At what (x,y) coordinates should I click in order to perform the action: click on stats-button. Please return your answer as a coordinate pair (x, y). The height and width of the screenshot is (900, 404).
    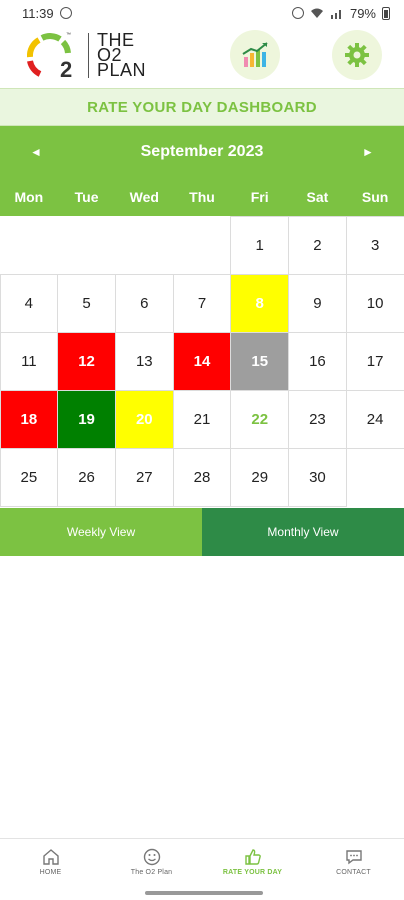
    Looking at the image, I should click on (255, 55).